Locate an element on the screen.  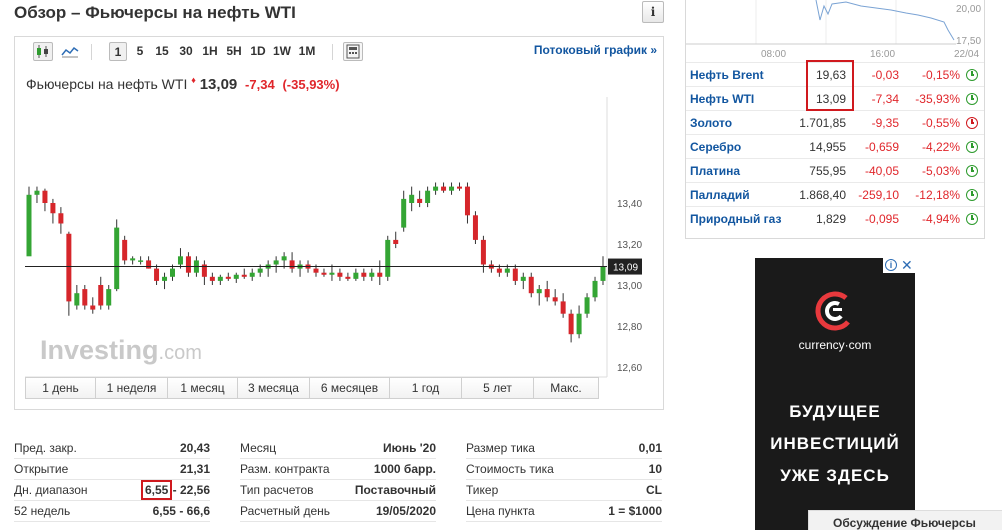
calculator-icon is located at coordinates (353, 51).